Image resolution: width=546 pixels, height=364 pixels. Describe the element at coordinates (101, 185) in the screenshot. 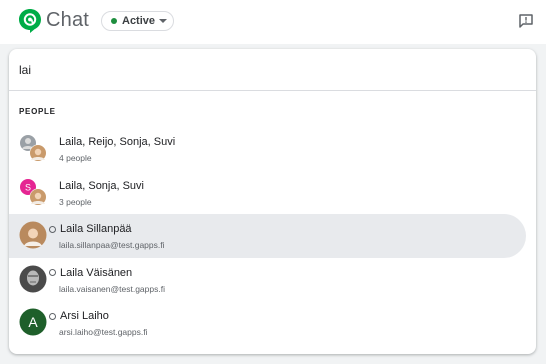

I see `result-title: Laila, Sonja, Suvi` at that location.